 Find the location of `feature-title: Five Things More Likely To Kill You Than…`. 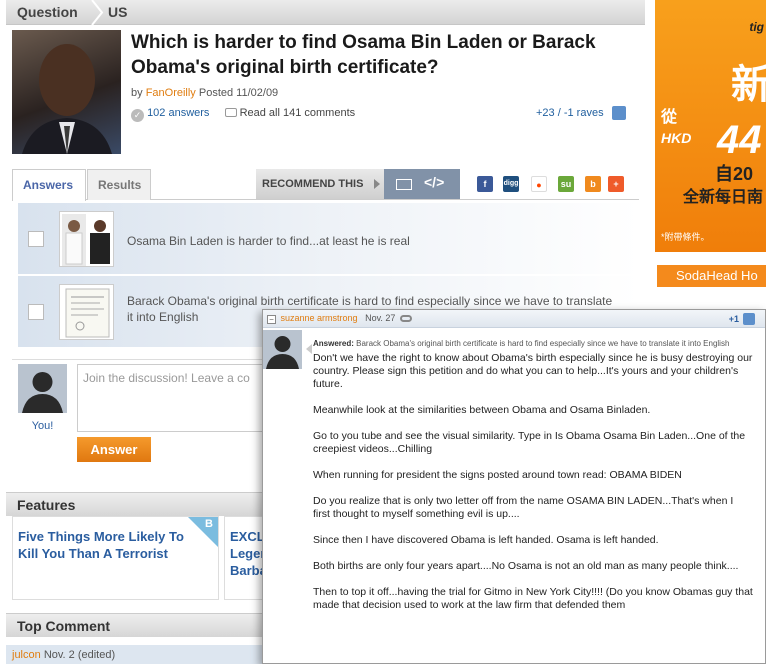

feature-title: Five Things More Likely To Kill You Than… is located at coordinates (108, 545).